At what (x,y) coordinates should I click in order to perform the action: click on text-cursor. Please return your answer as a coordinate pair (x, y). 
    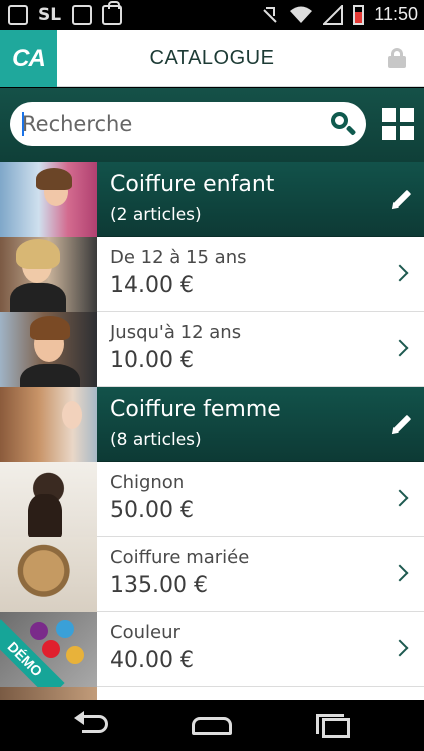
    Looking at the image, I should click on (23, 124).